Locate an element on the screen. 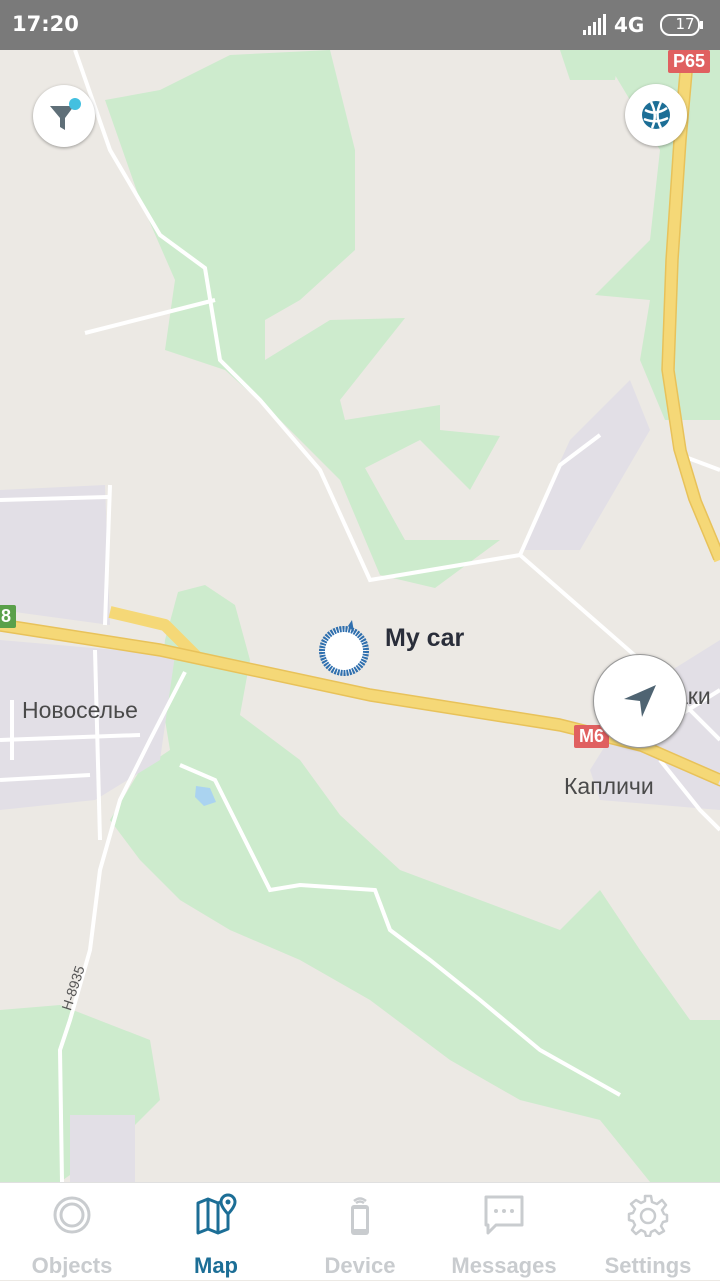  nav-tab-device: Device is located at coordinates (360, 1232).